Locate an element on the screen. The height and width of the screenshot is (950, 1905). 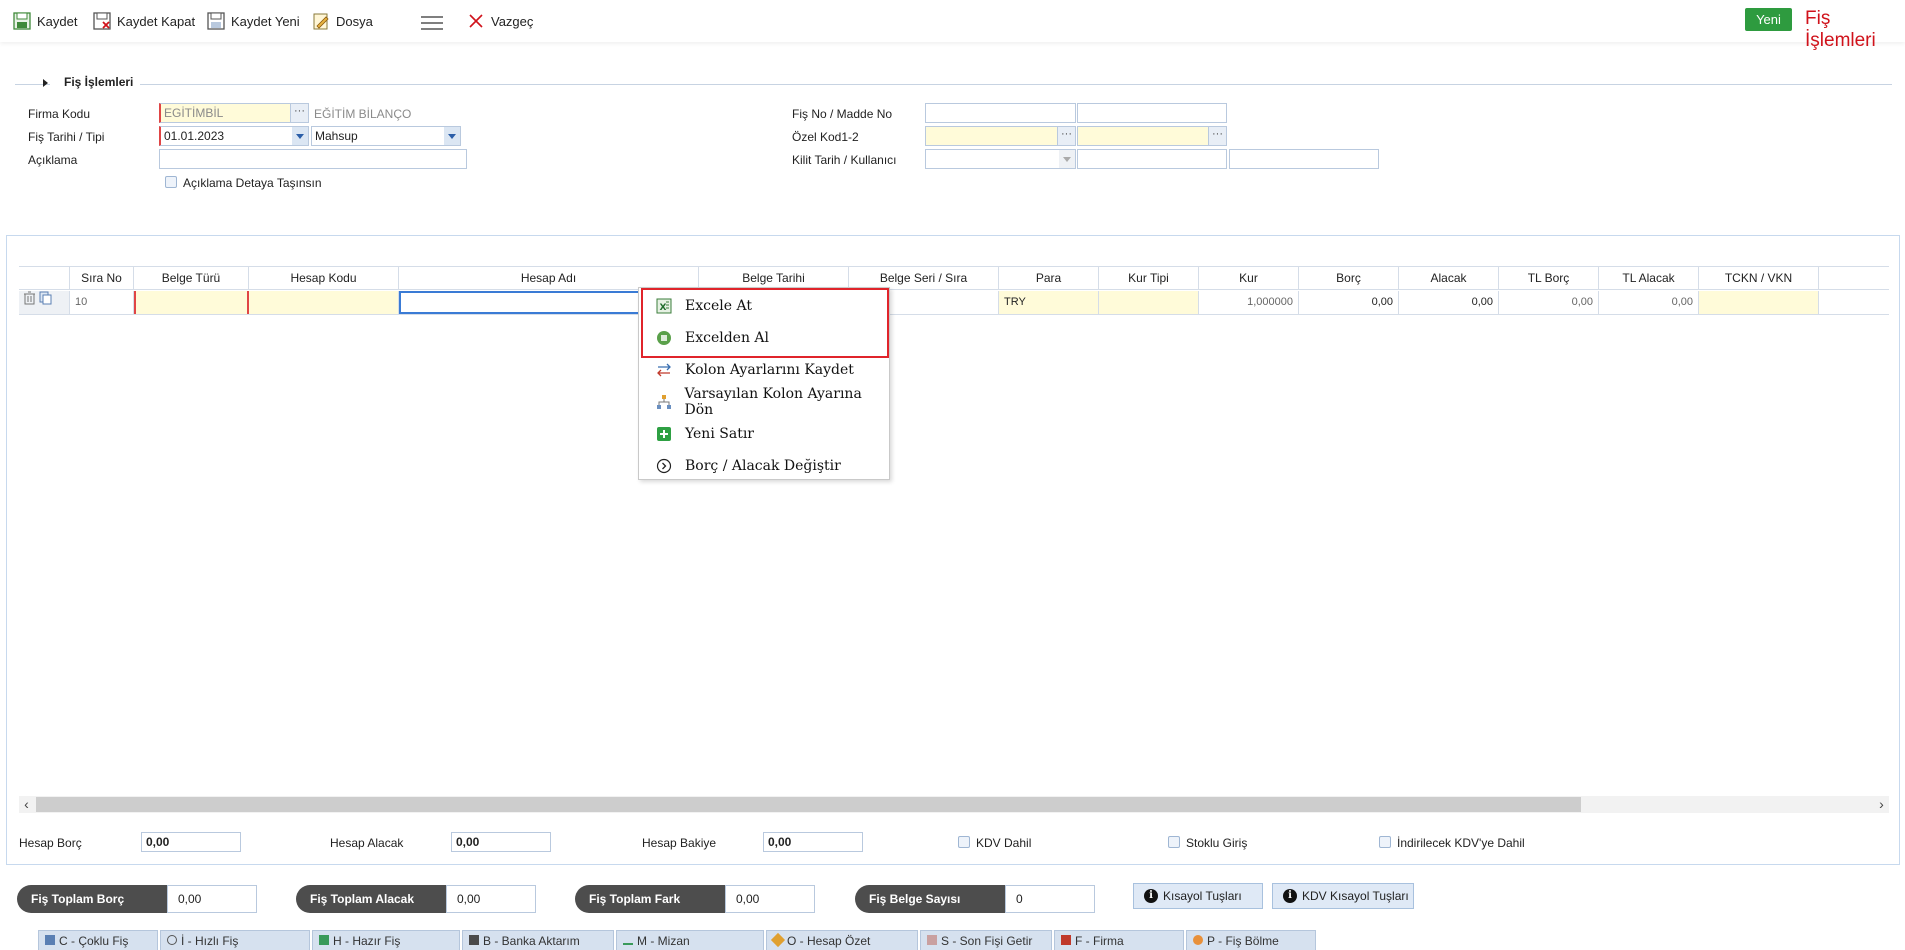
tab-son-fisi-getir: S - Son Fişi Getir is located at coordinates (986, 940).